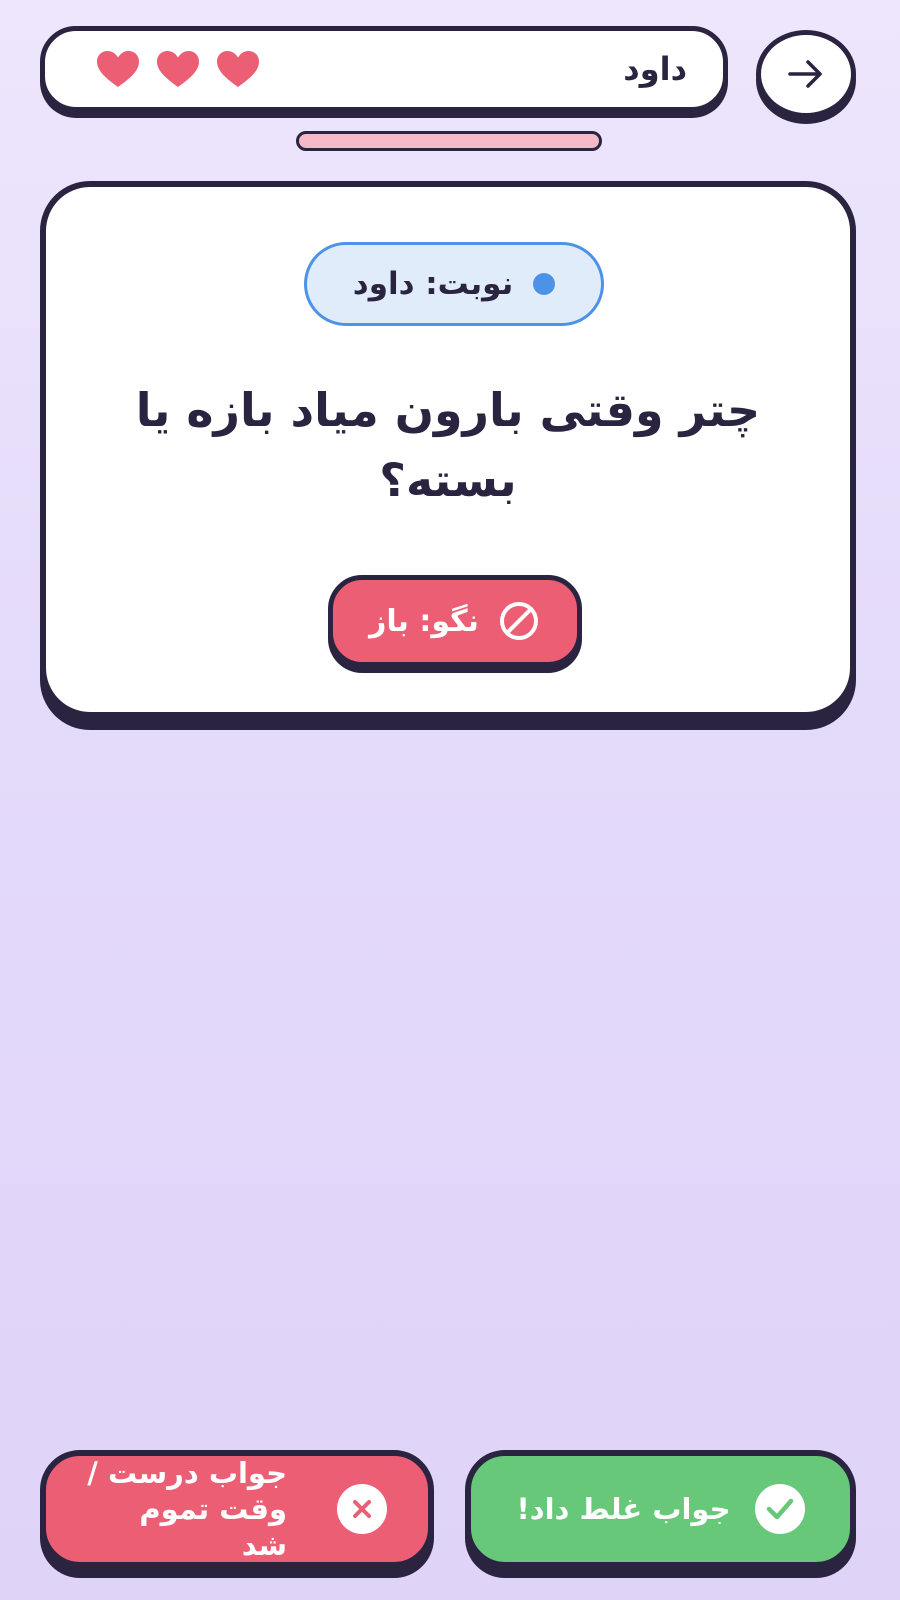 Image resolution: width=900 pixels, height=1600 pixels. Describe the element at coordinates (187, 1473) in the screenshot. I see `correct-or-timeout-label-line1: جواب درست /` at that location.